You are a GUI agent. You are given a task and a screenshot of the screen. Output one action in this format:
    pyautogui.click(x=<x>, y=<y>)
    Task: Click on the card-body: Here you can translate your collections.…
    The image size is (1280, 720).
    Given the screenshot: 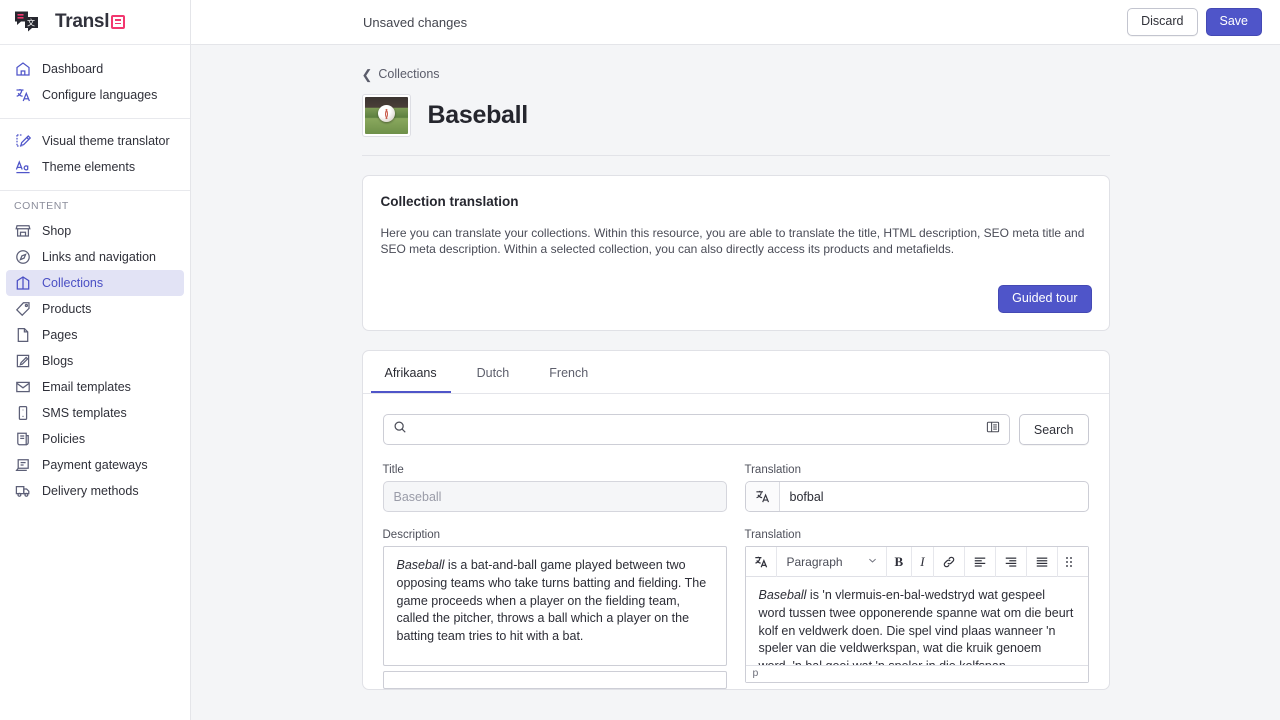 What is the action you would take?
    pyautogui.click(x=736, y=242)
    